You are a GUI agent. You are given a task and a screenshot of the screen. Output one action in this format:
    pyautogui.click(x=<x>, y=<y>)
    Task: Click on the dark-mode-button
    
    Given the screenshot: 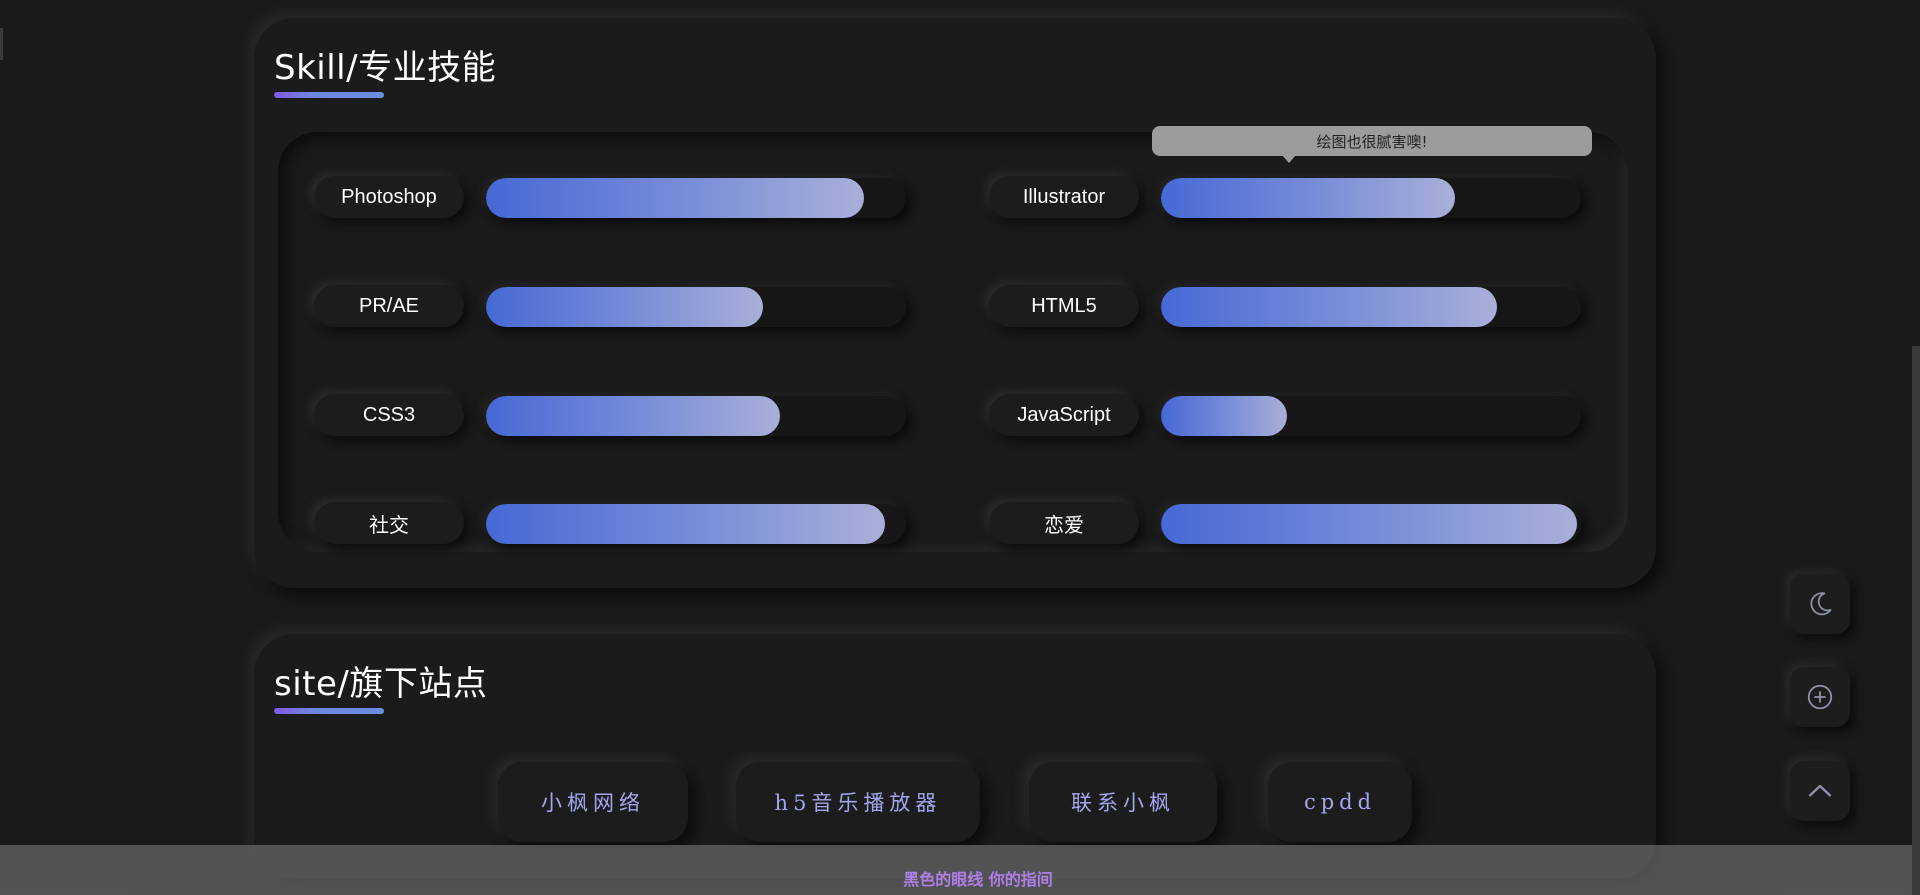 What is the action you would take?
    pyautogui.click(x=1820, y=604)
    